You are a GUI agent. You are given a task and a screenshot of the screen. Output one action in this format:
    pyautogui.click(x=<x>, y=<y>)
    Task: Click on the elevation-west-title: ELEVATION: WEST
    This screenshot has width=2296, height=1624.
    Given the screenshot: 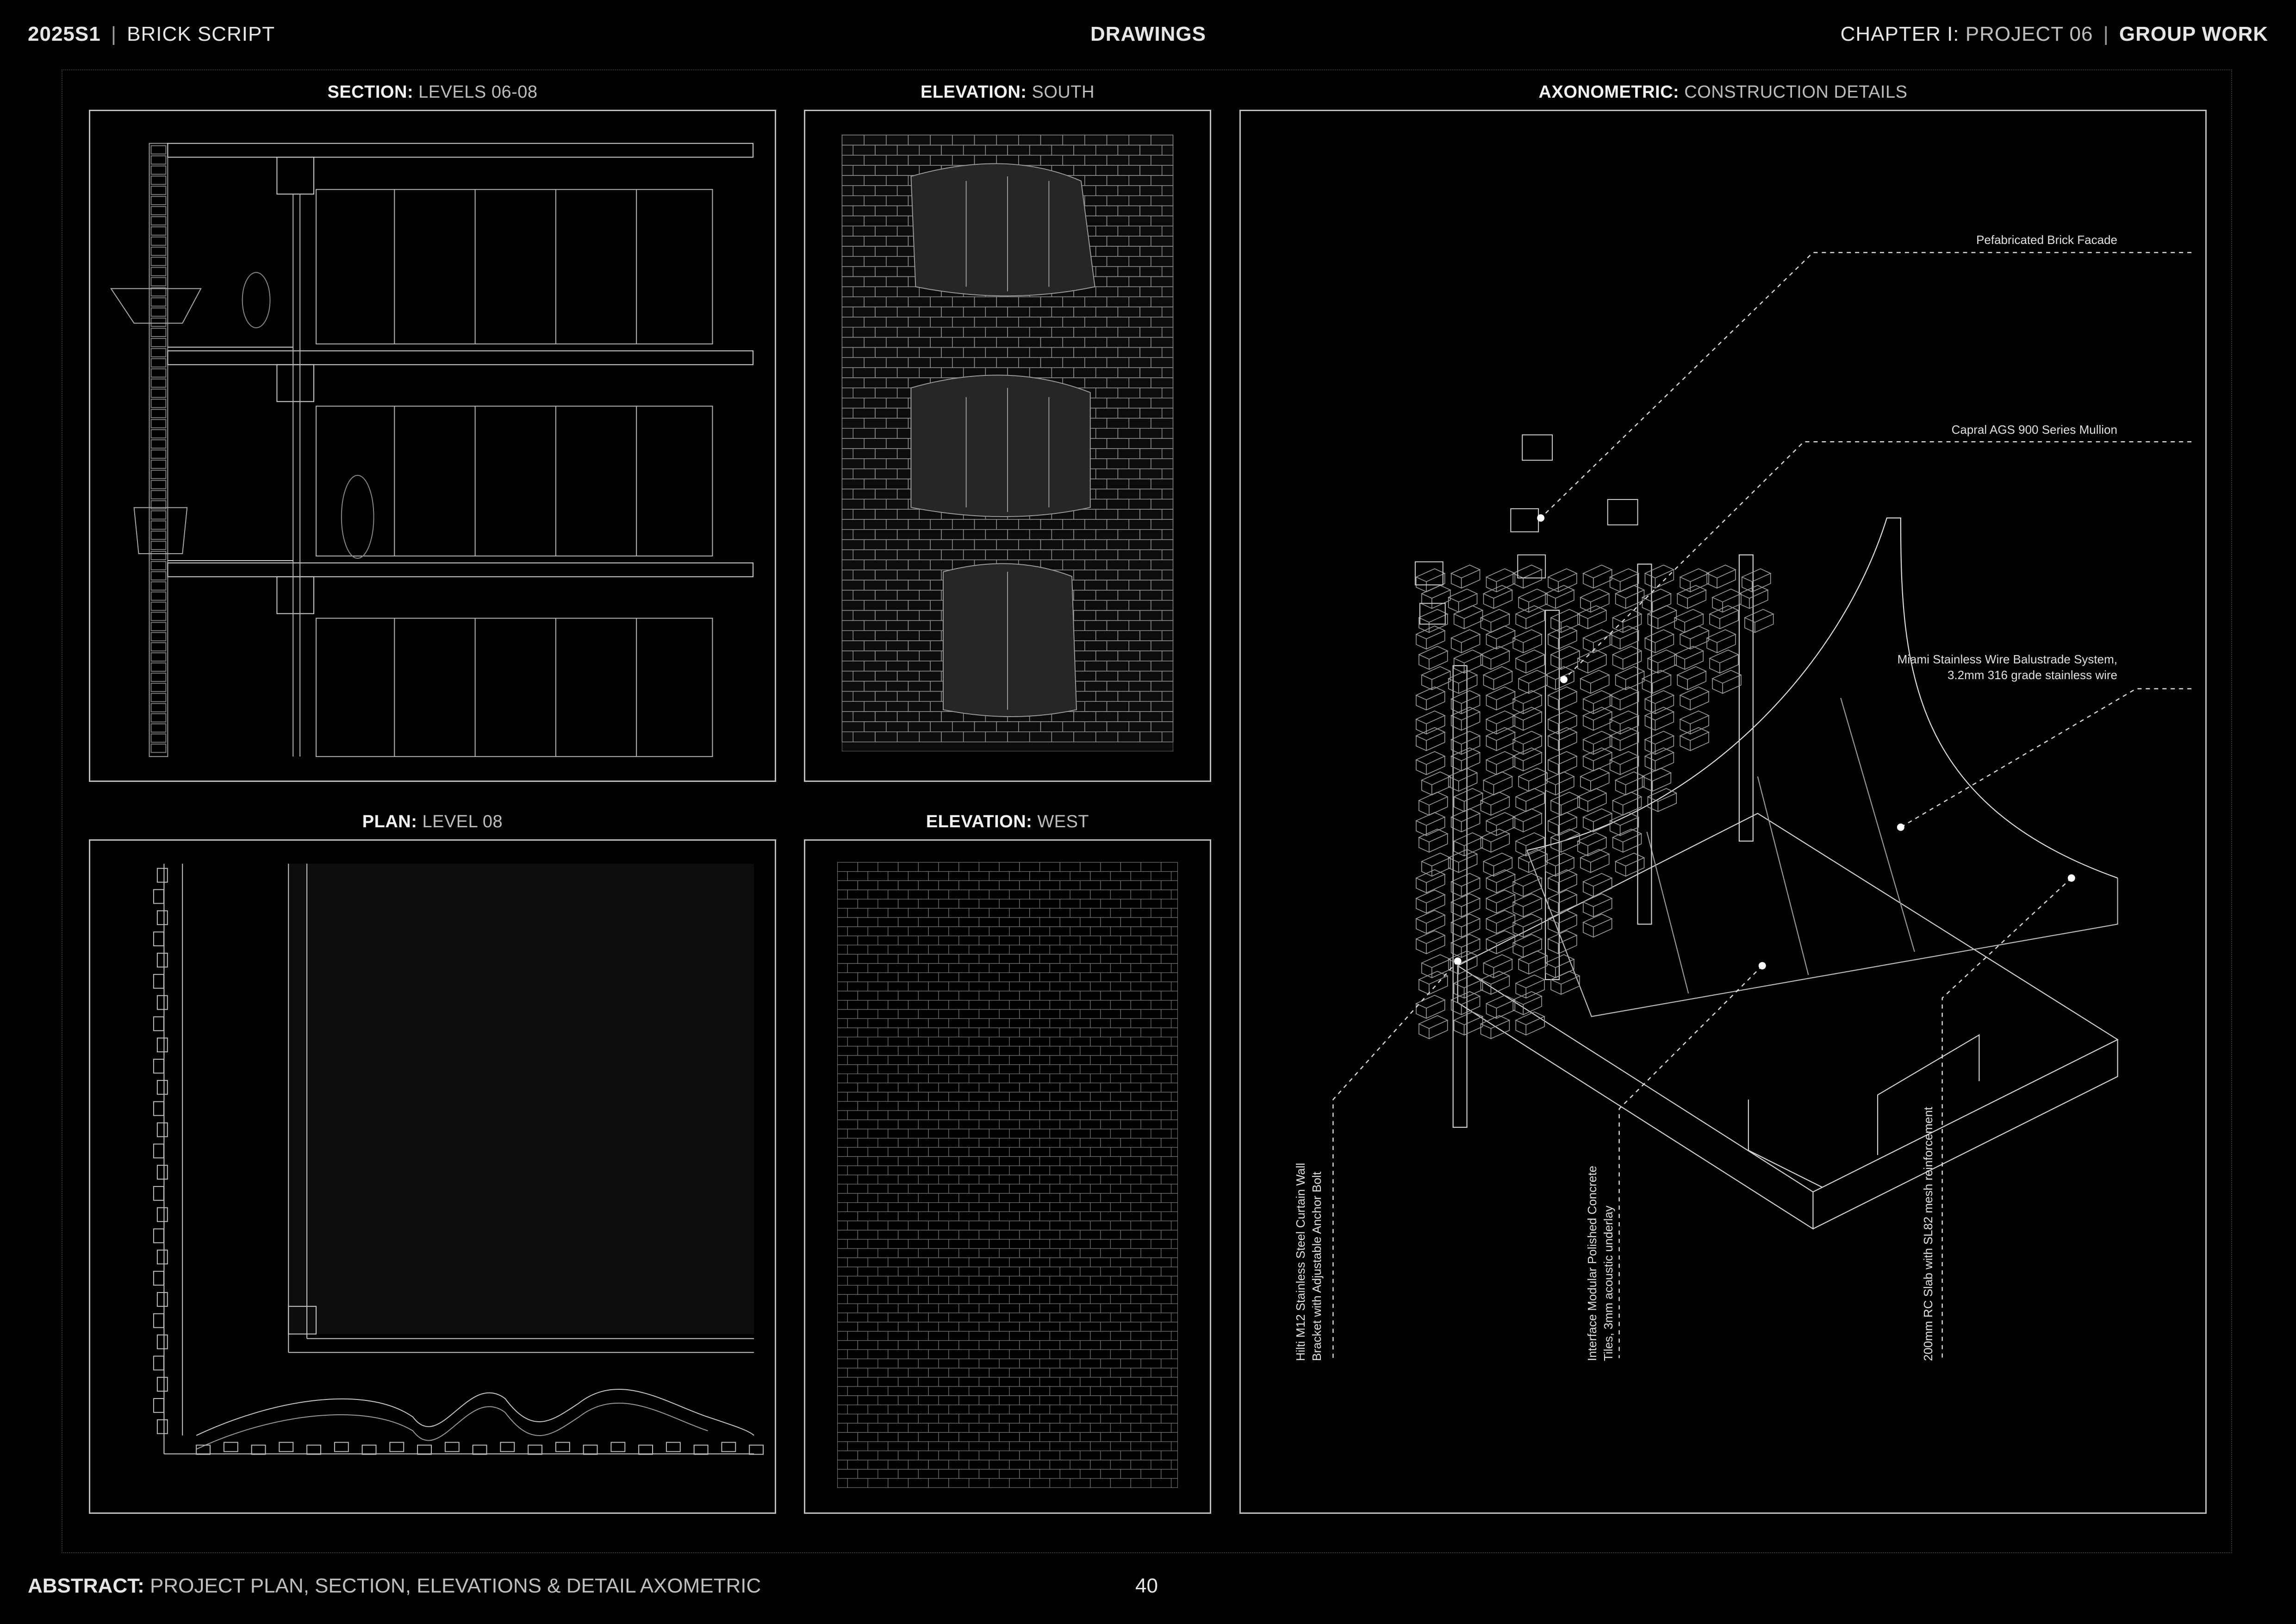 What is the action you would take?
    pyautogui.click(x=1007, y=822)
    